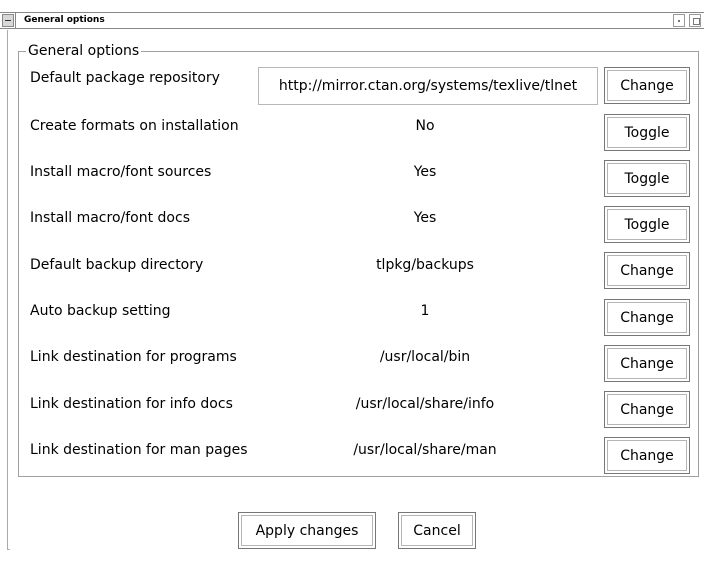 The width and height of the screenshot is (704, 564). Describe the element at coordinates (425, 404) in the screenshot. I see `link-info-value: /usr/local/share/info` at that location.